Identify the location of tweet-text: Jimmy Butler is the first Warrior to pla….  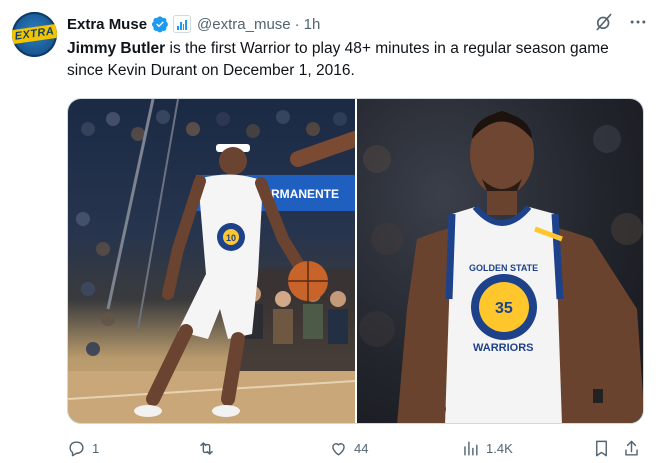
(354, 60).